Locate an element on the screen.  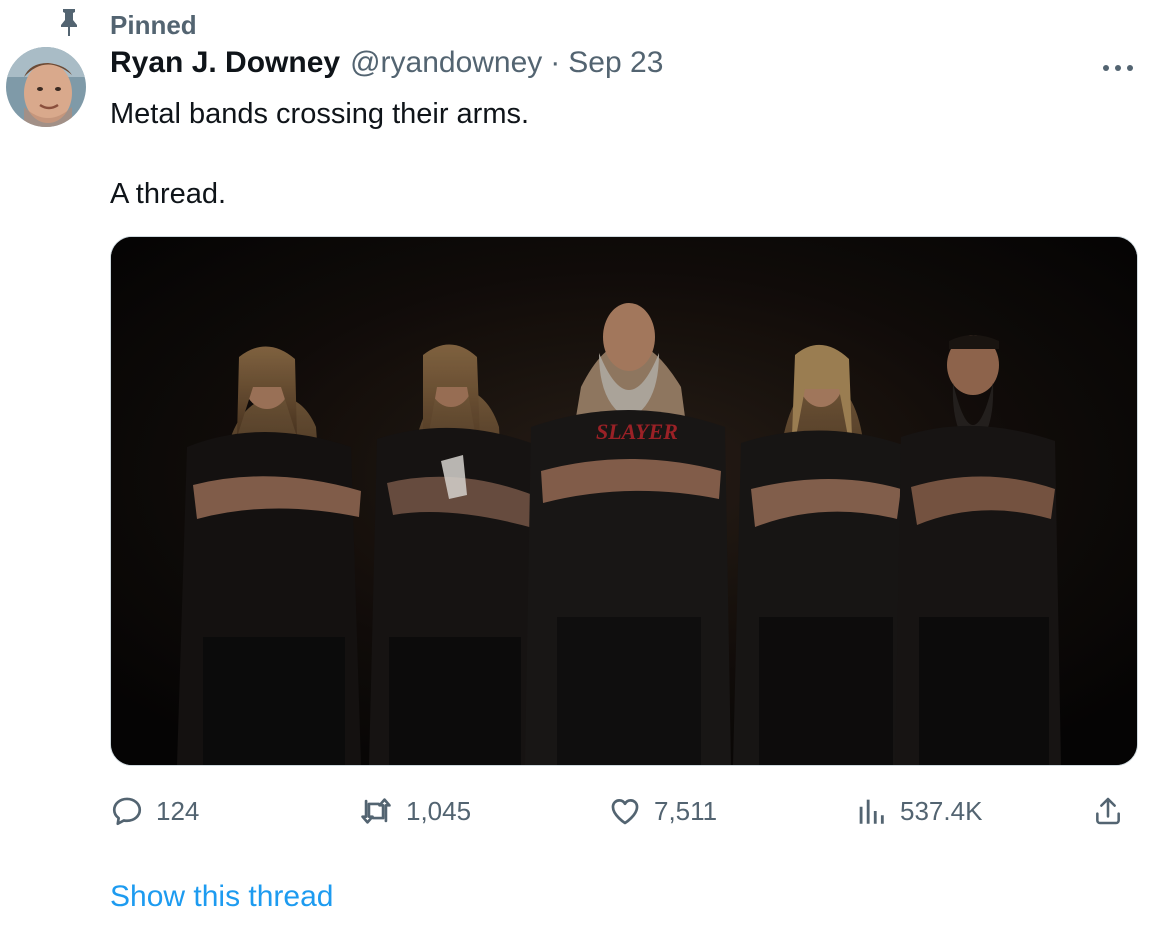
like-icon is located at coordinates (625, 812).